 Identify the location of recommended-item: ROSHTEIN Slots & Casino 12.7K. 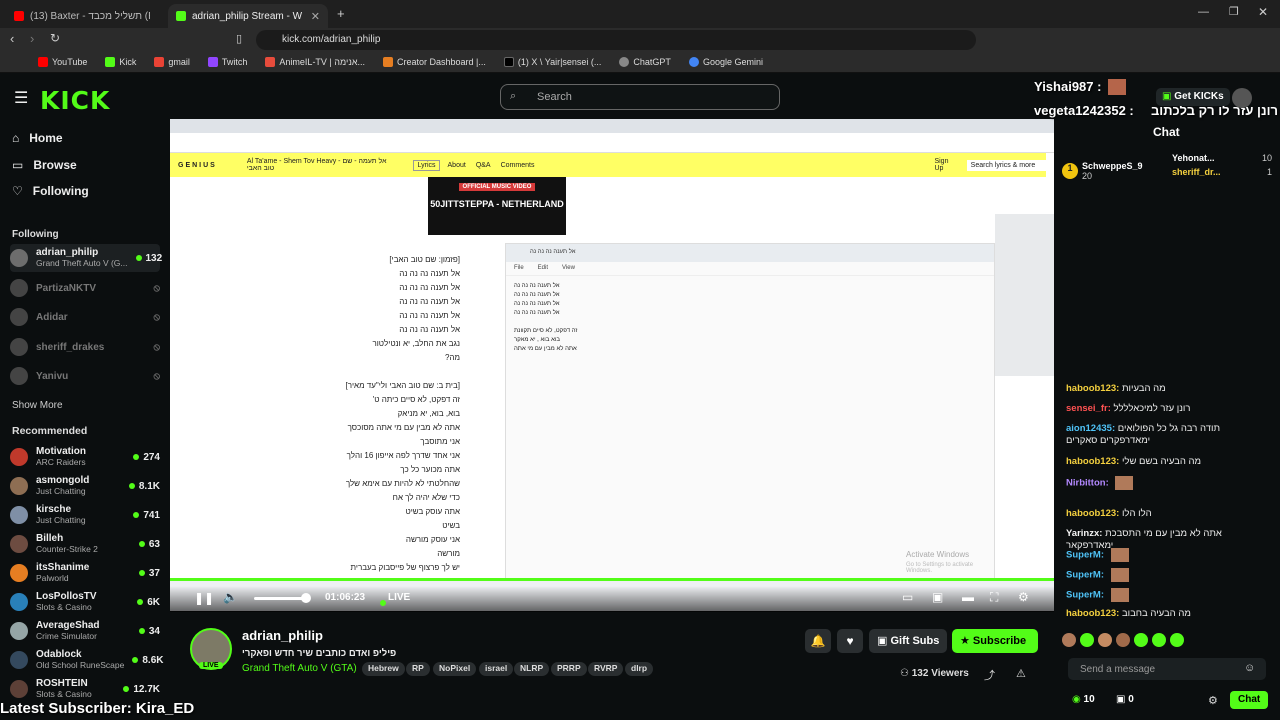
(85, 689).